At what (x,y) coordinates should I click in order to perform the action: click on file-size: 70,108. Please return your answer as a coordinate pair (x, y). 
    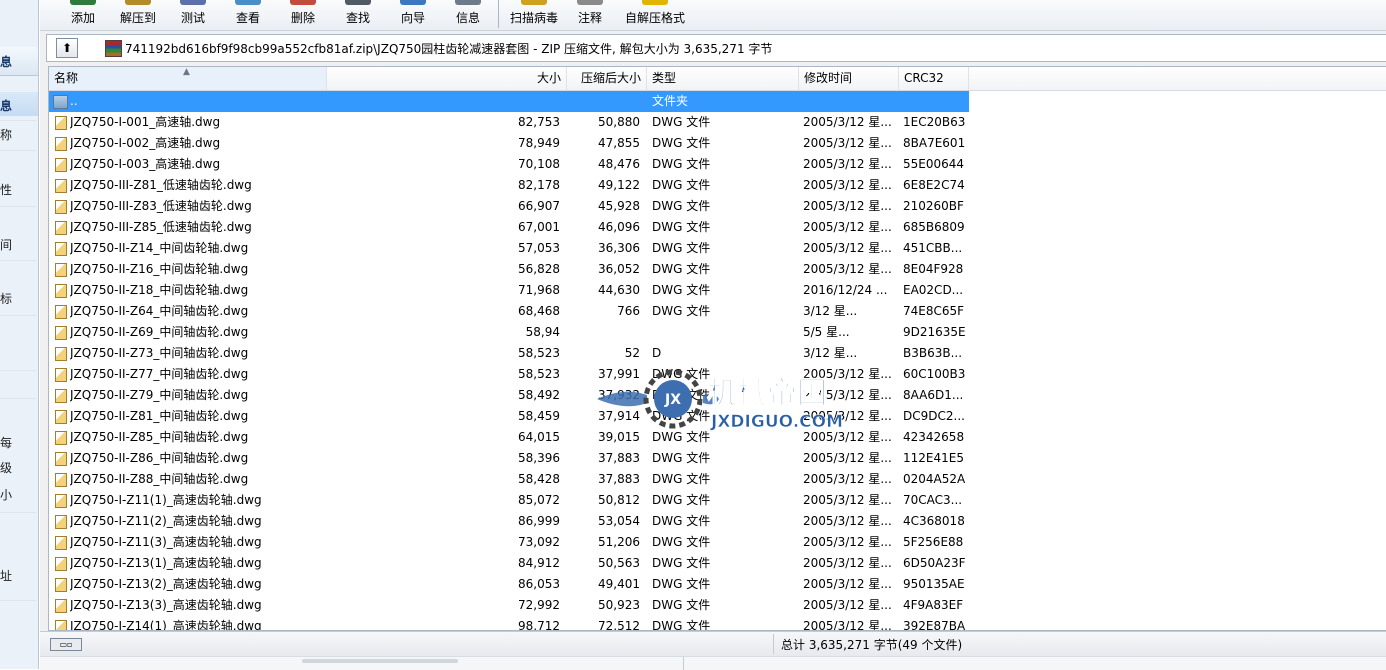
    Looking at the image, I should click on (539, 164).